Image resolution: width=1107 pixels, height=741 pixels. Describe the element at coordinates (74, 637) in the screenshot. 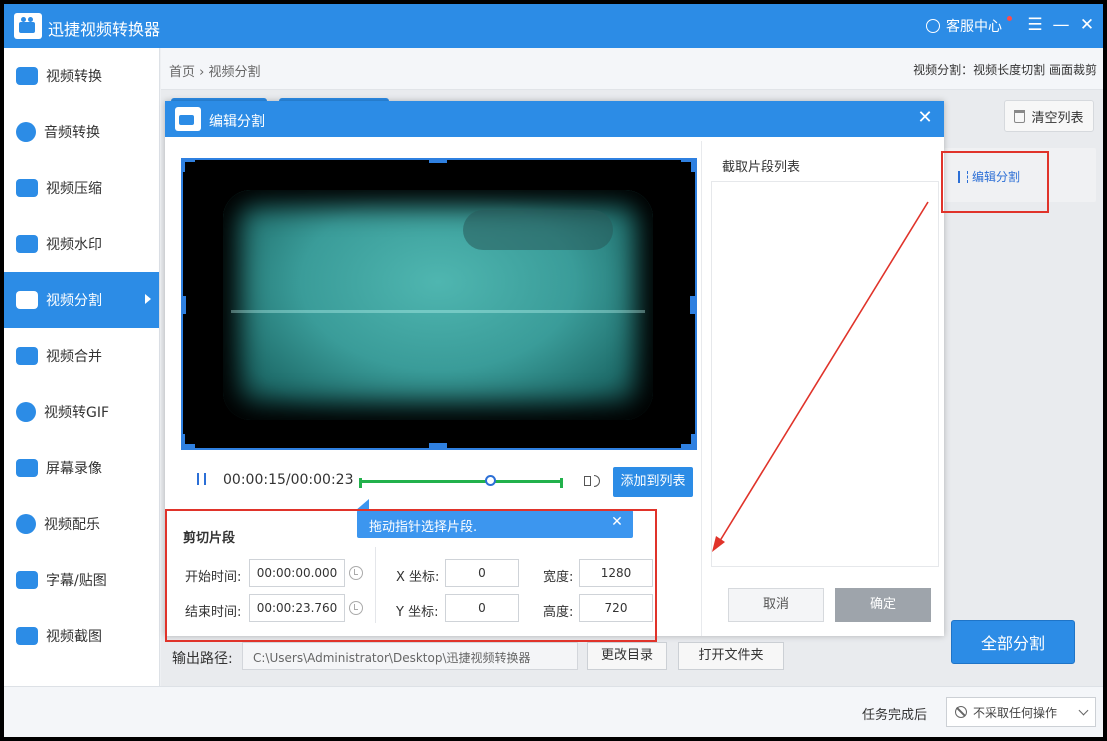

I see `sidebar-item-label: 视频截图` at that location.